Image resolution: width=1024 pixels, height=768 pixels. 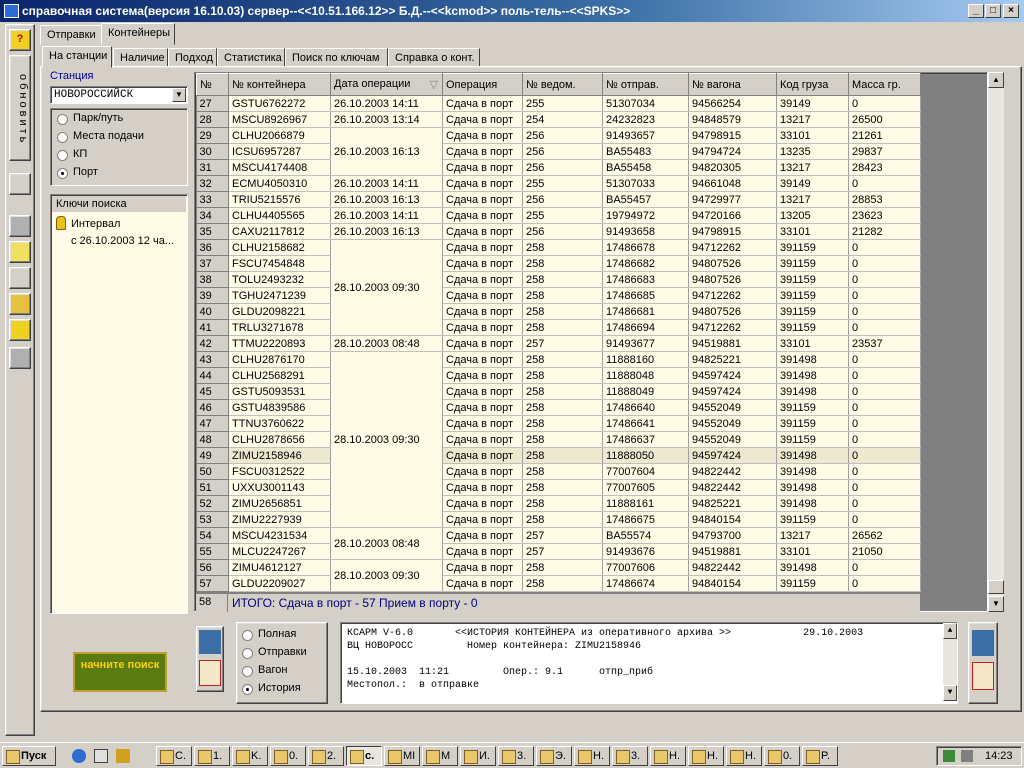 I want to click on taskbar-window-button: И., so click(x=478, y=756).